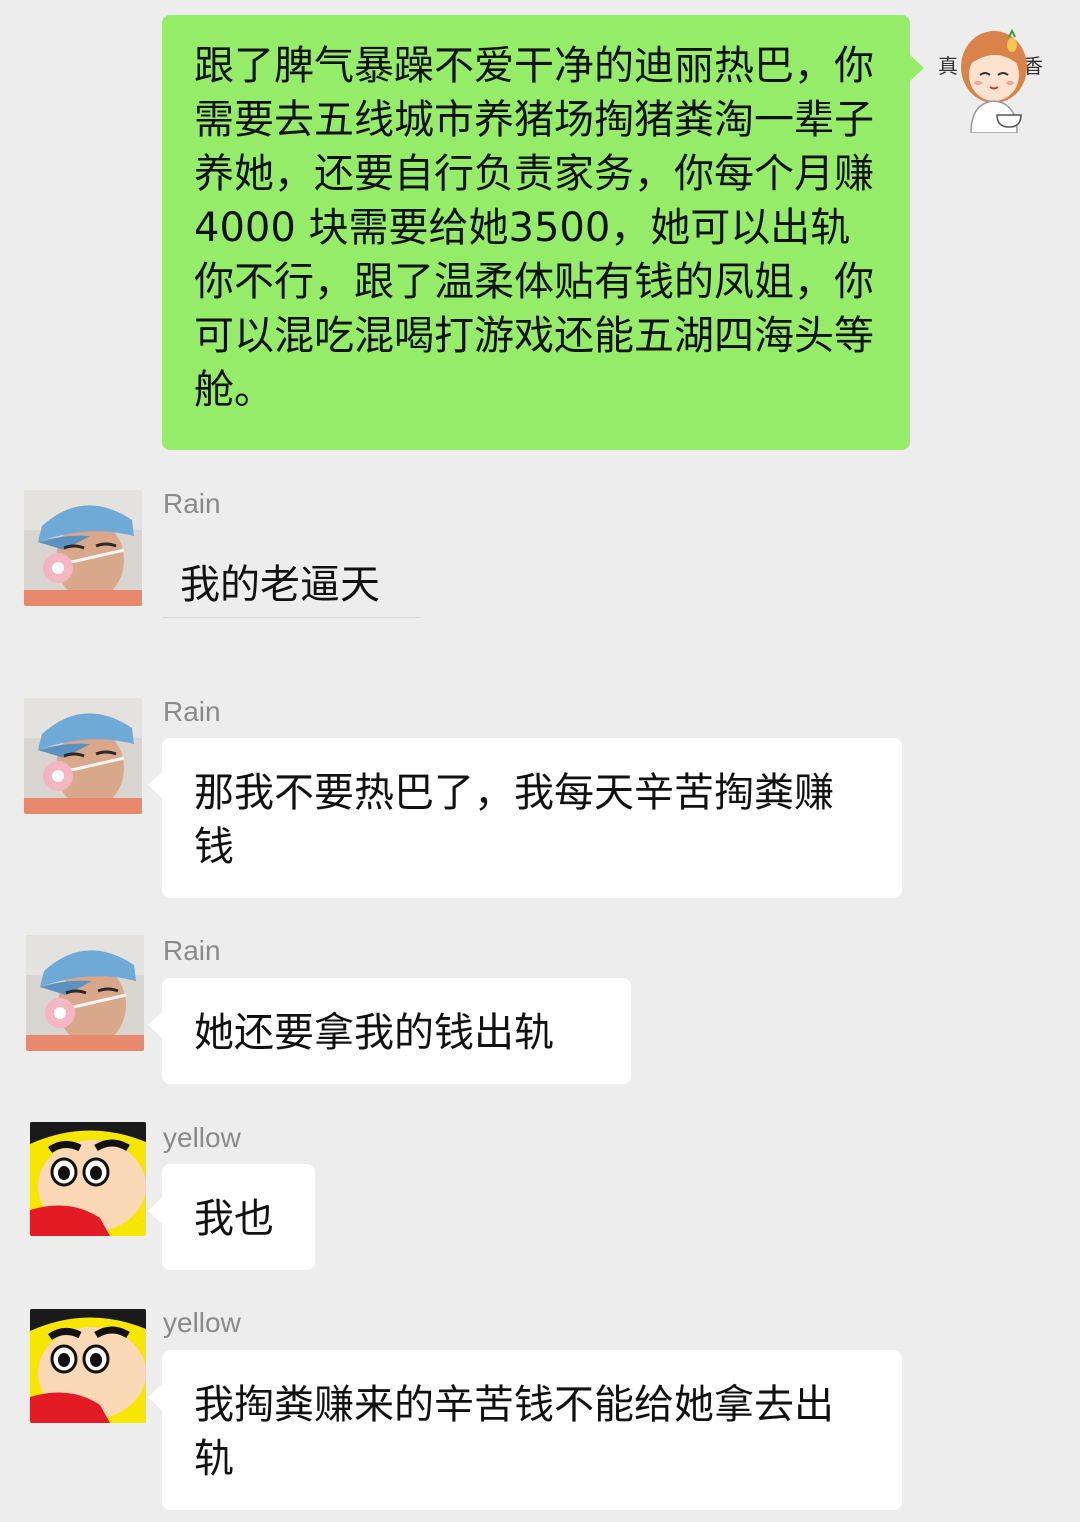 The height and width of the screenshot is (1522, 1080). I want to click on incoming-message-bubble: 那我不要热巴了，我每天辛苦掏粪赚钱, so click(525, 818).